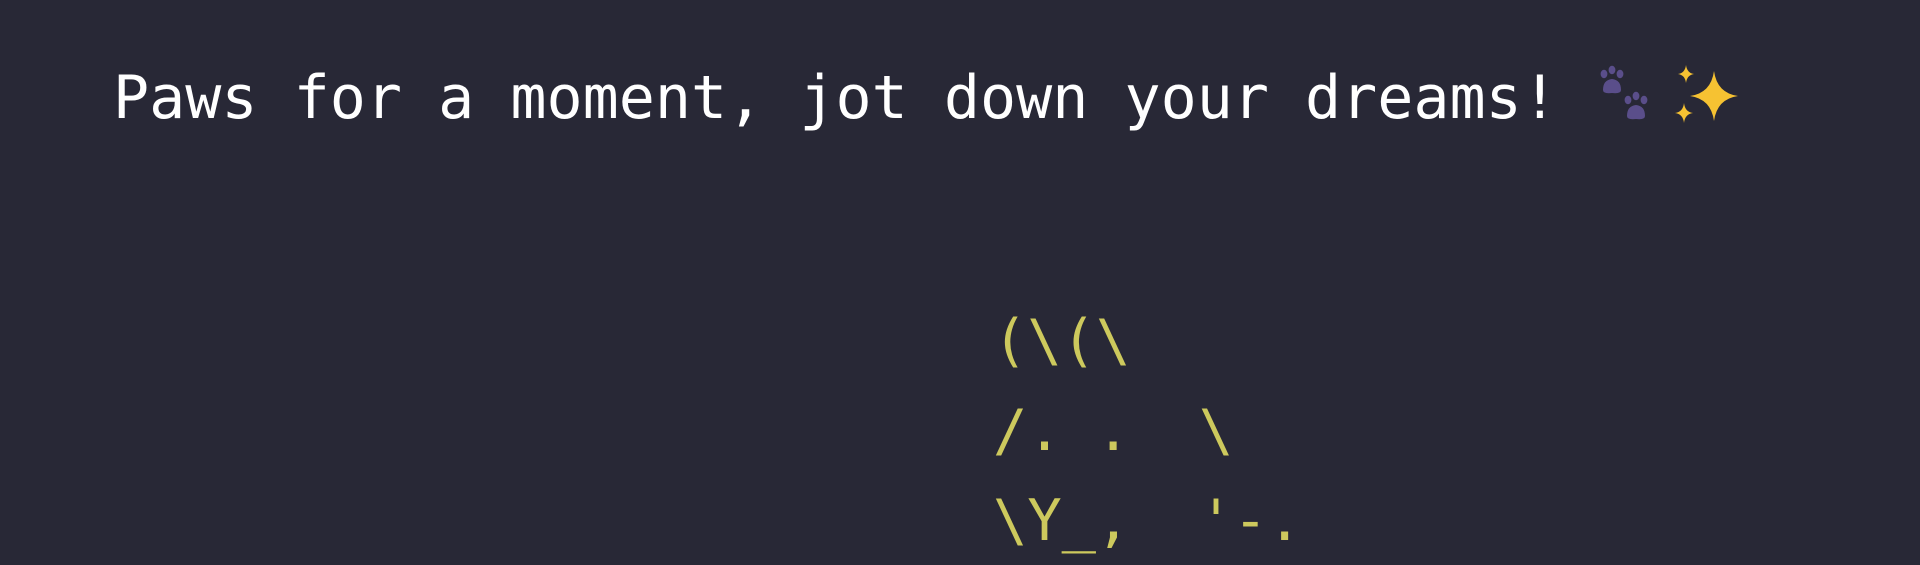 The height and width of the screenshot is (565, 1920). I want to click on sparkles-icon, so click(1707, 96).